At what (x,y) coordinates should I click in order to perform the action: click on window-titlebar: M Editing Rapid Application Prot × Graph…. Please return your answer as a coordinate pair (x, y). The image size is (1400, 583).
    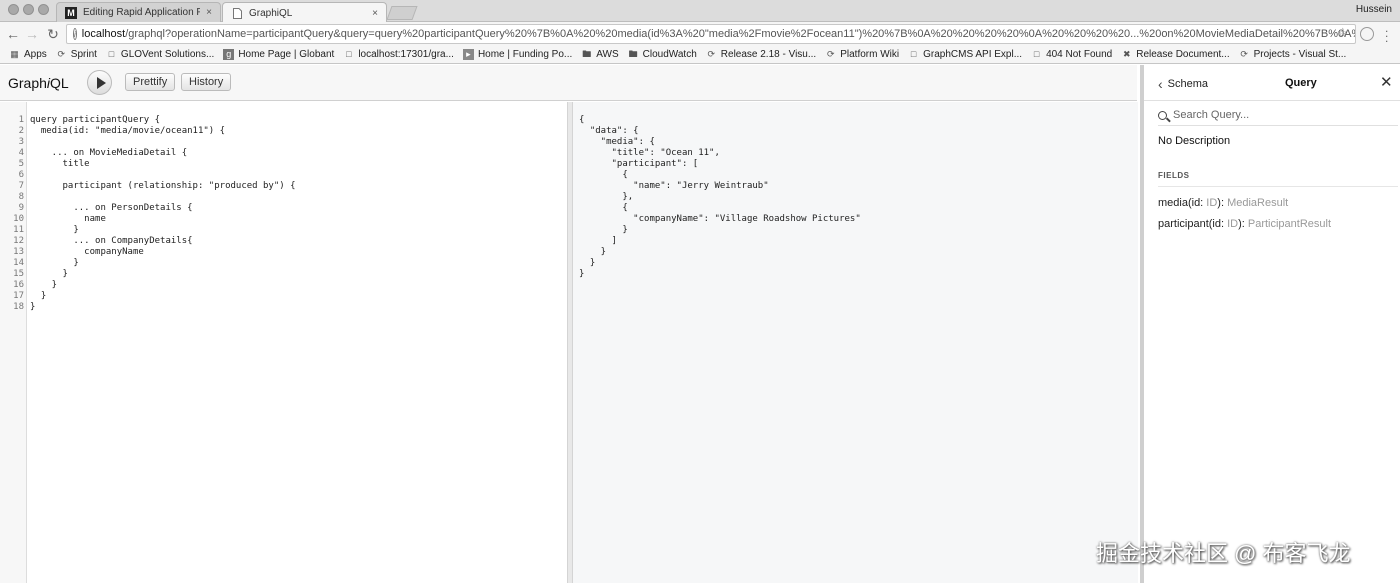
    Looking at the image, I should click on (700, 11).